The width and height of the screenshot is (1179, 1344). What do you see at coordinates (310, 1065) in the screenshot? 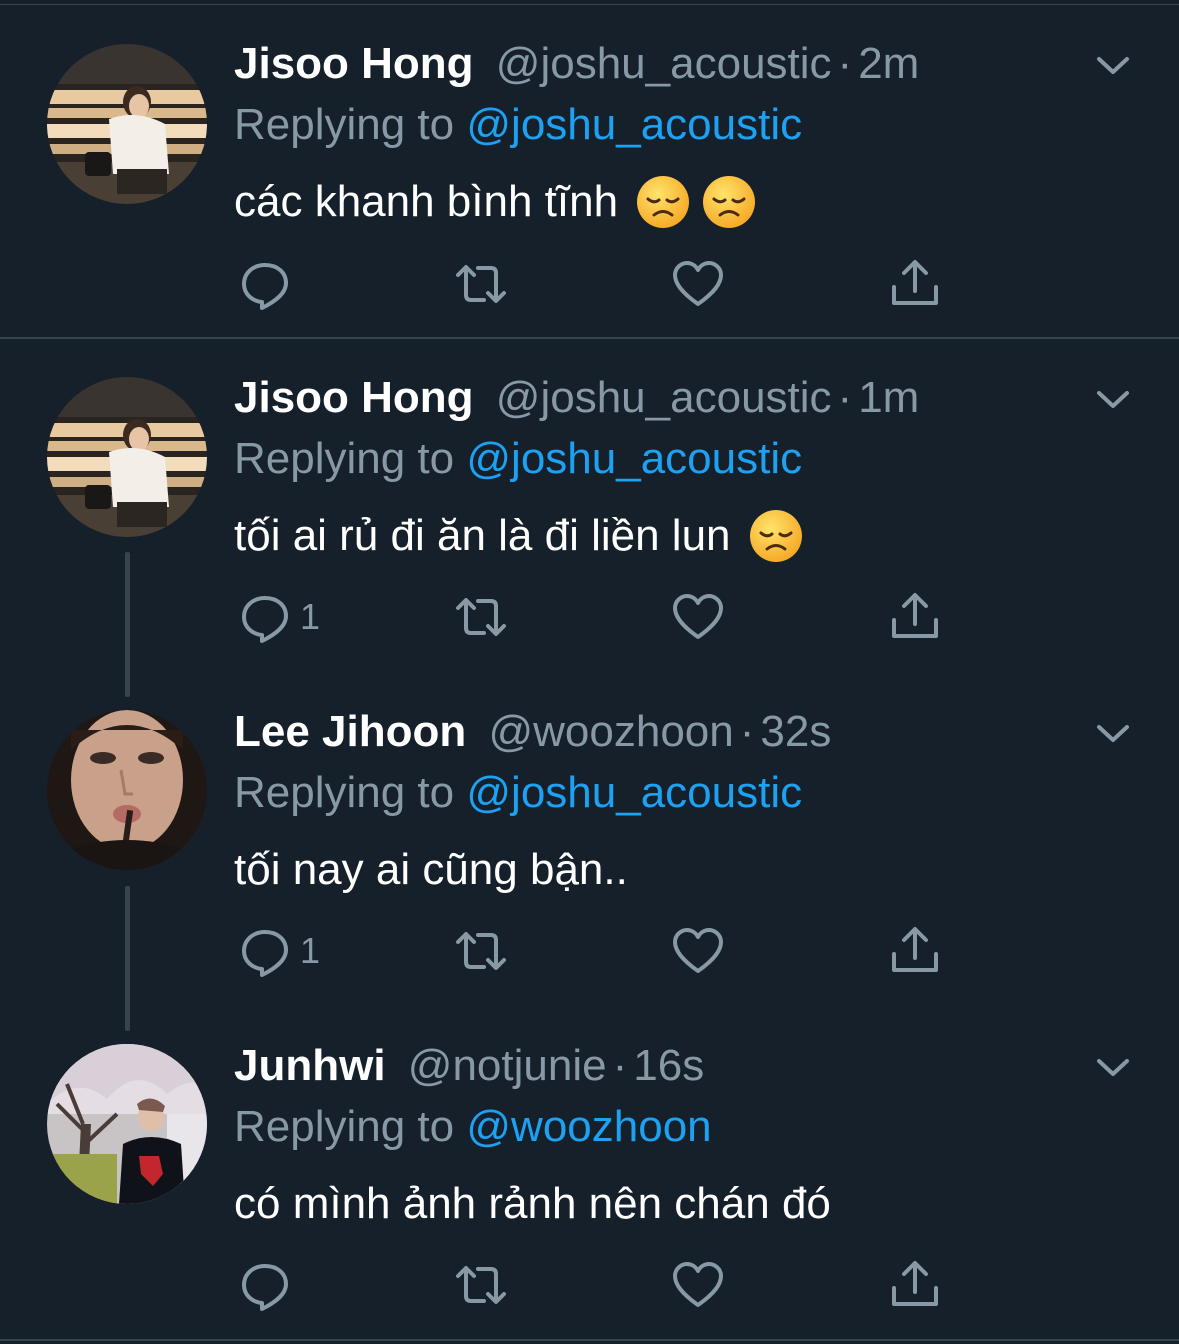
I see `display-name: Junhwi` at bounding box center [310, 1065].